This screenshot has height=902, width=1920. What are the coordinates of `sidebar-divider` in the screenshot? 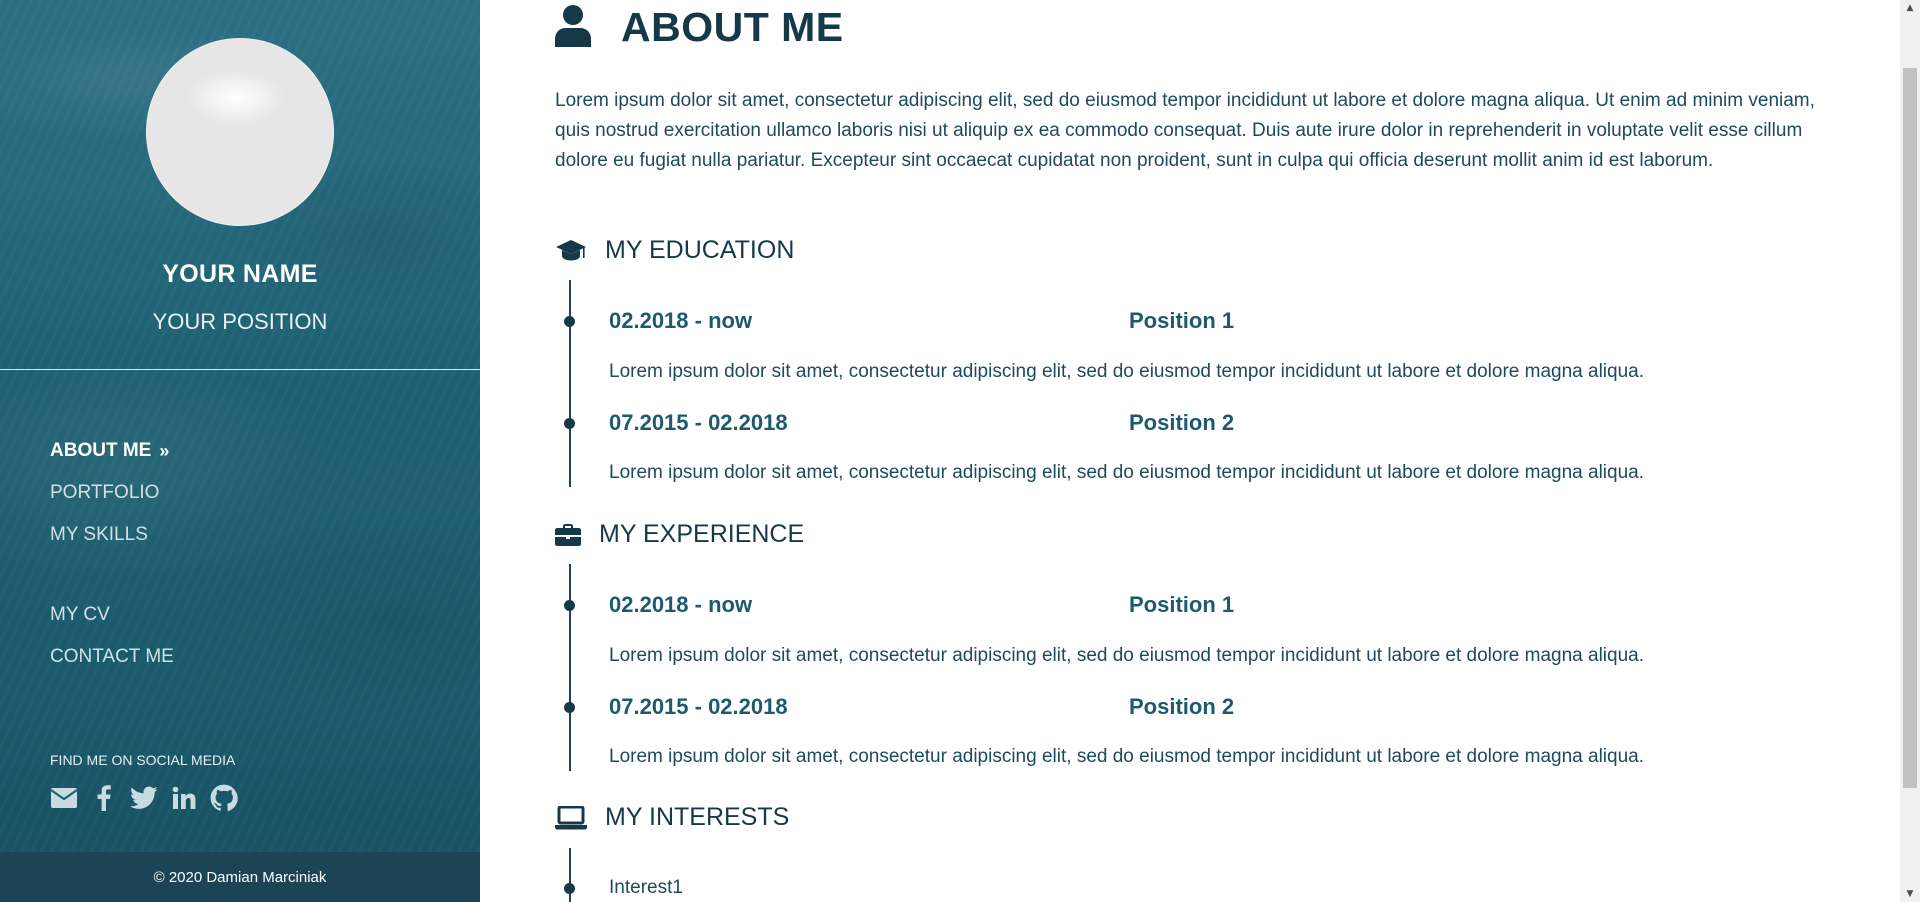 It's located at (240, 369).